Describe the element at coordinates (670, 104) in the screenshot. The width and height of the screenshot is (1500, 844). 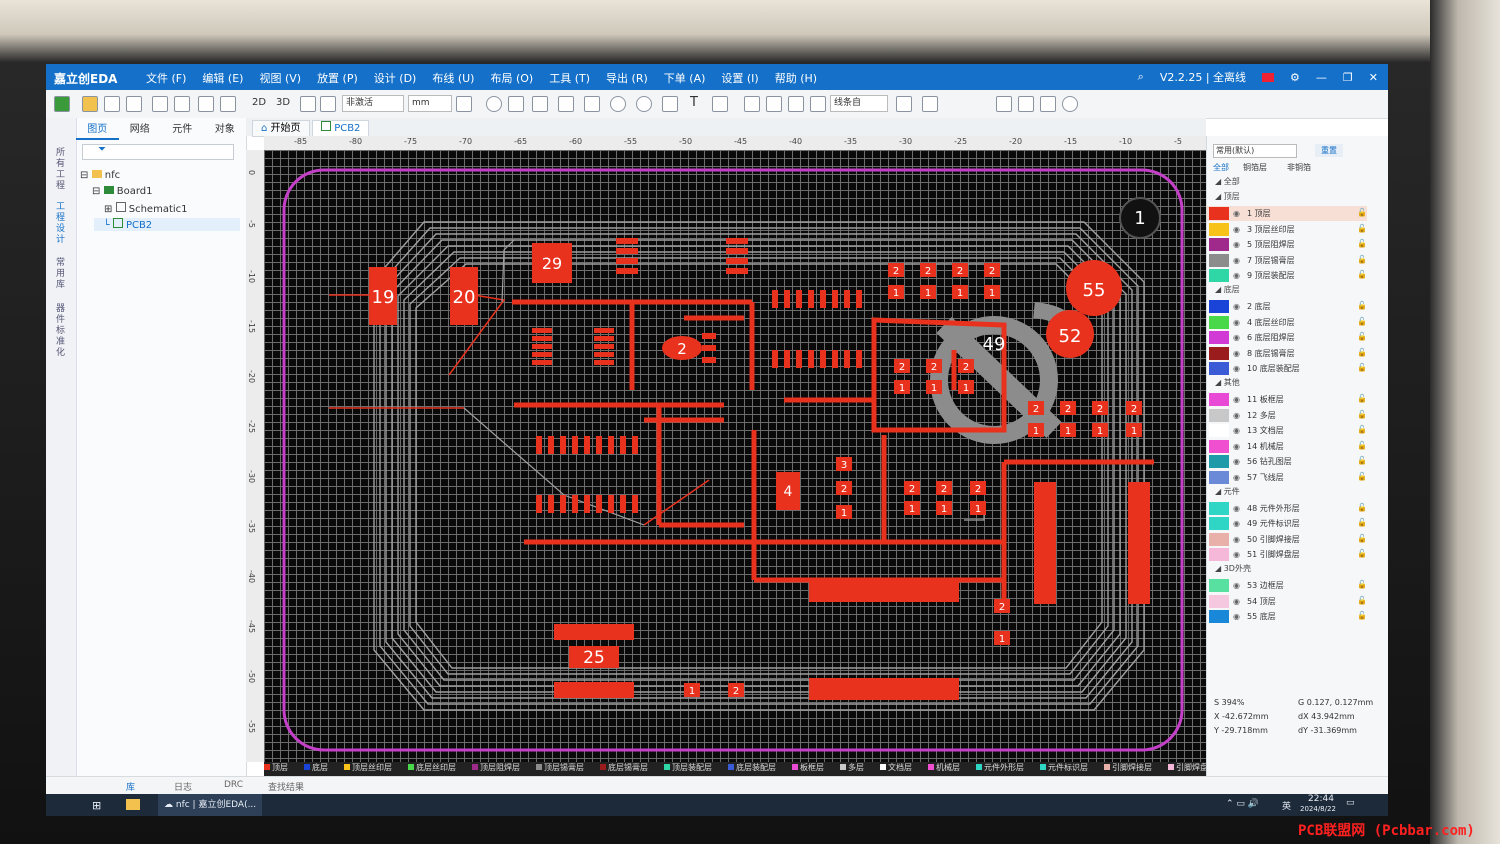
I see `line-icon` at that location.